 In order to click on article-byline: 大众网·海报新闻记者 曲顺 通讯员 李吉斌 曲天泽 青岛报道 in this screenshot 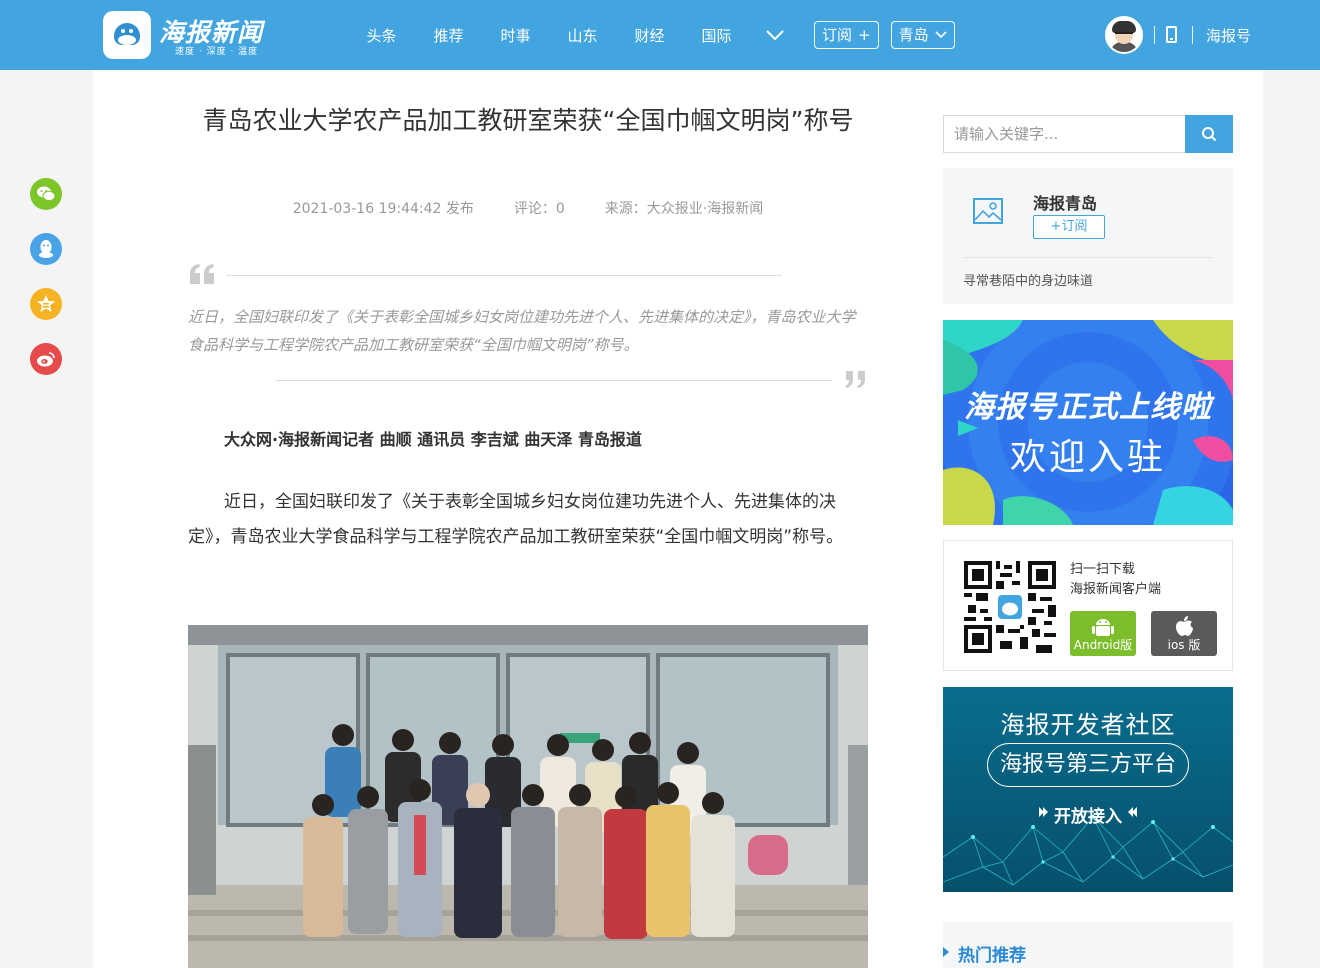, I will do `click(433, 439)`.